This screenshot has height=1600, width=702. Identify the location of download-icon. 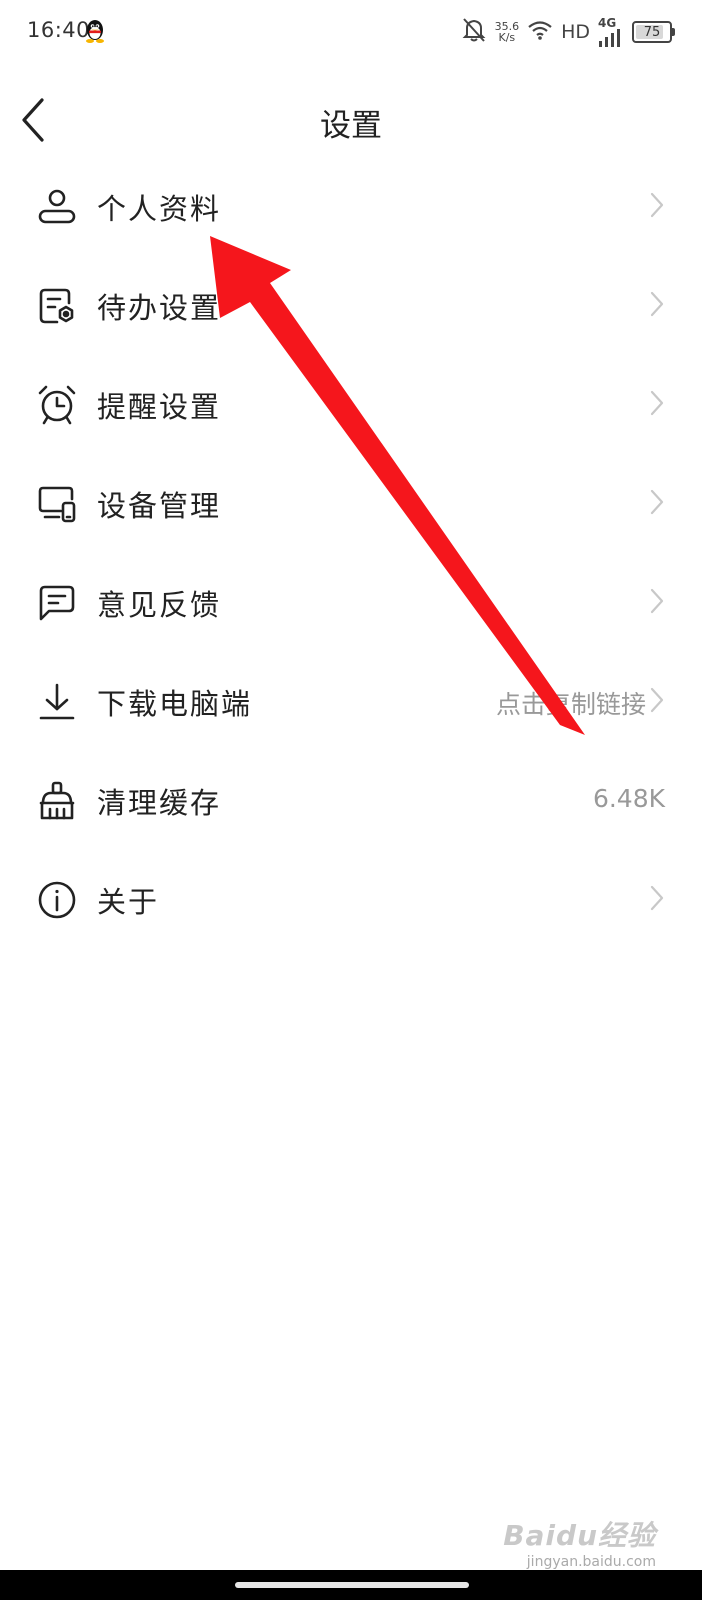
(57, 702).